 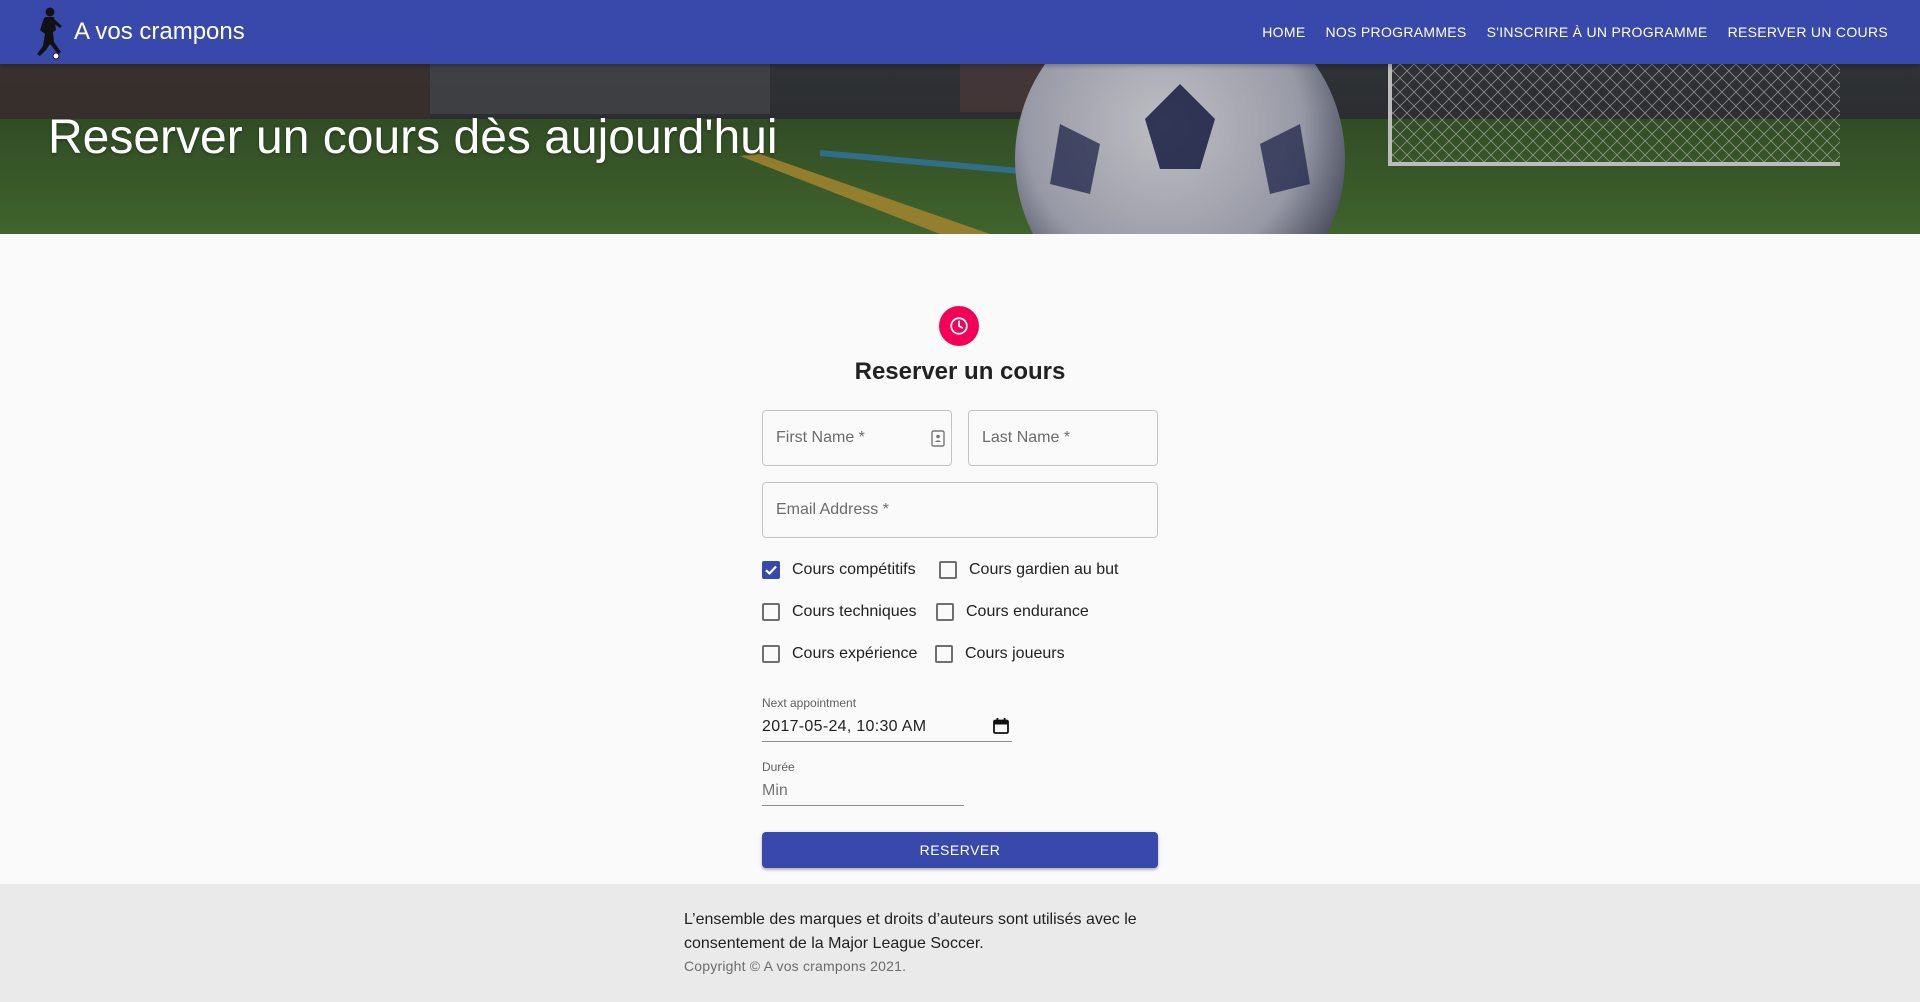 I want to click on nav-home: HOME, so click(x=1283, y=32).